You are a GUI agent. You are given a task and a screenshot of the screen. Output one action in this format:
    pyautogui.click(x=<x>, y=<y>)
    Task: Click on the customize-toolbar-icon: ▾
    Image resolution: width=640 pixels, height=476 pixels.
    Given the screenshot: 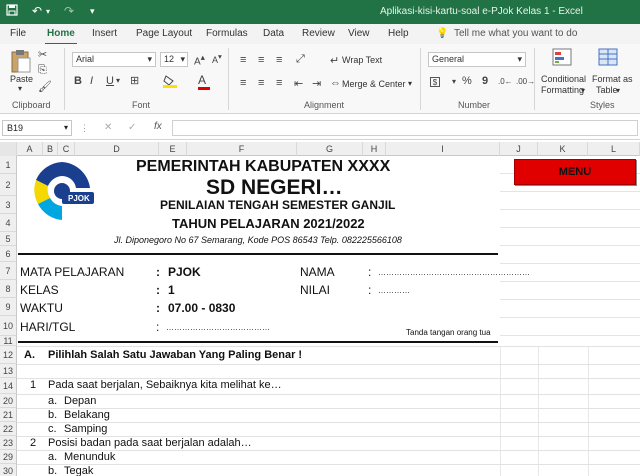 What is the action you would take?
    pyautogui.click(x=92, y=11)
    